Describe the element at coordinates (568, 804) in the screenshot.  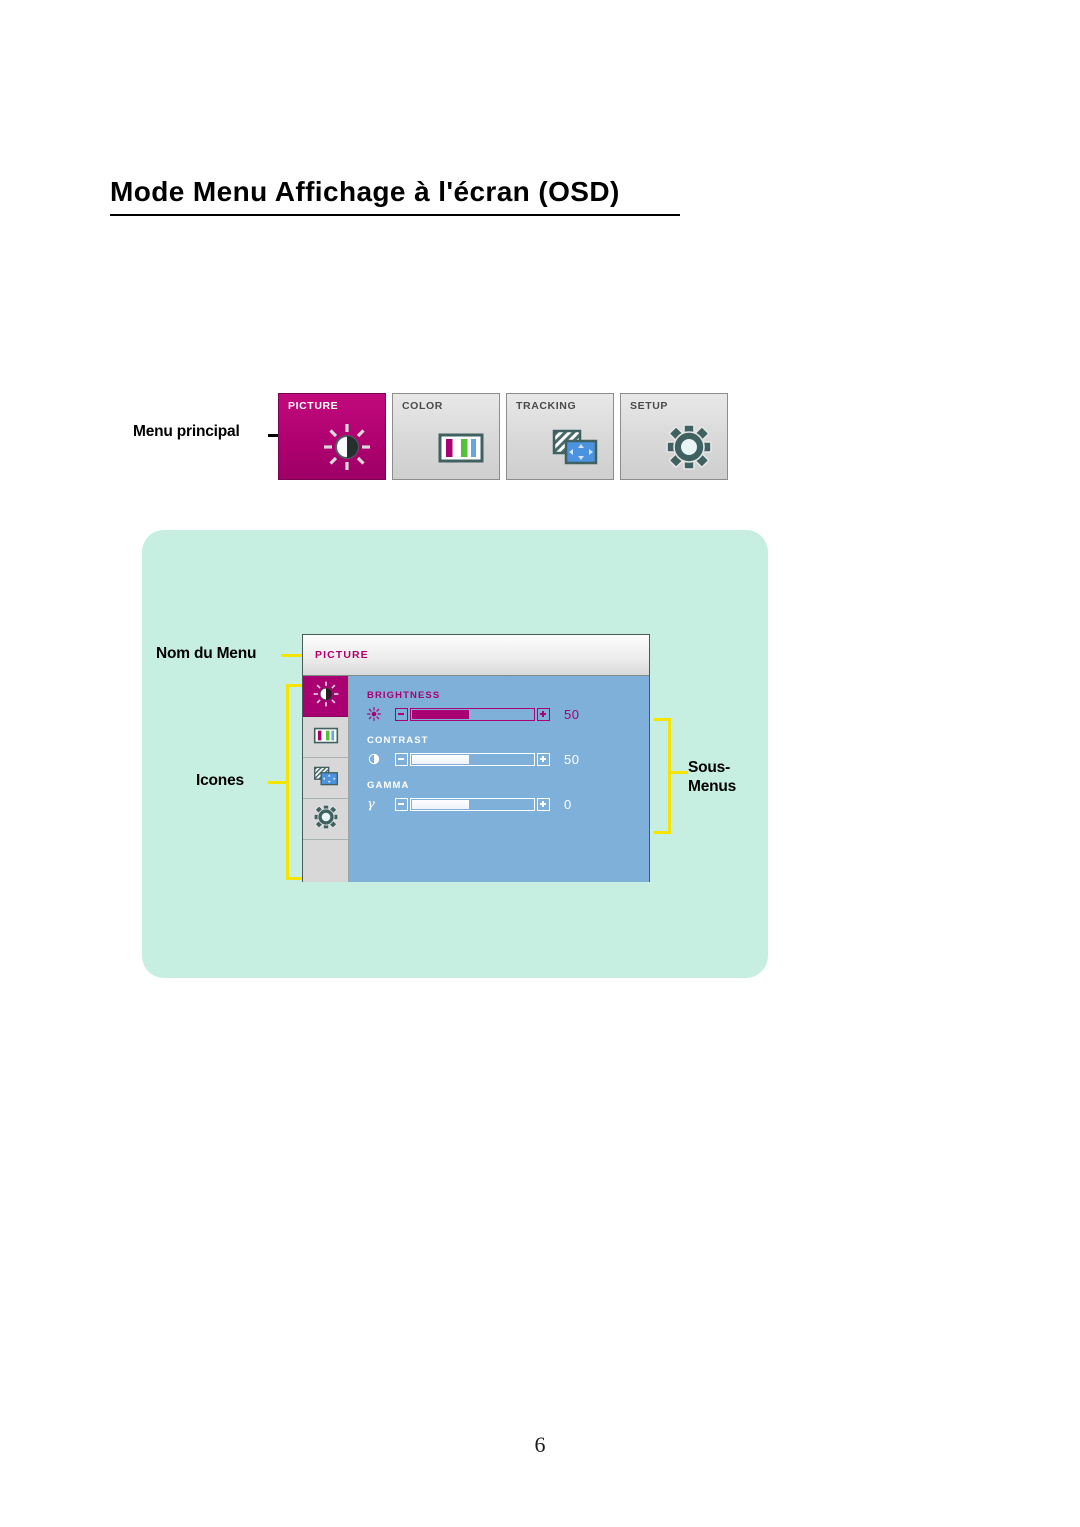
I see `gamma-value: 0` at that location.